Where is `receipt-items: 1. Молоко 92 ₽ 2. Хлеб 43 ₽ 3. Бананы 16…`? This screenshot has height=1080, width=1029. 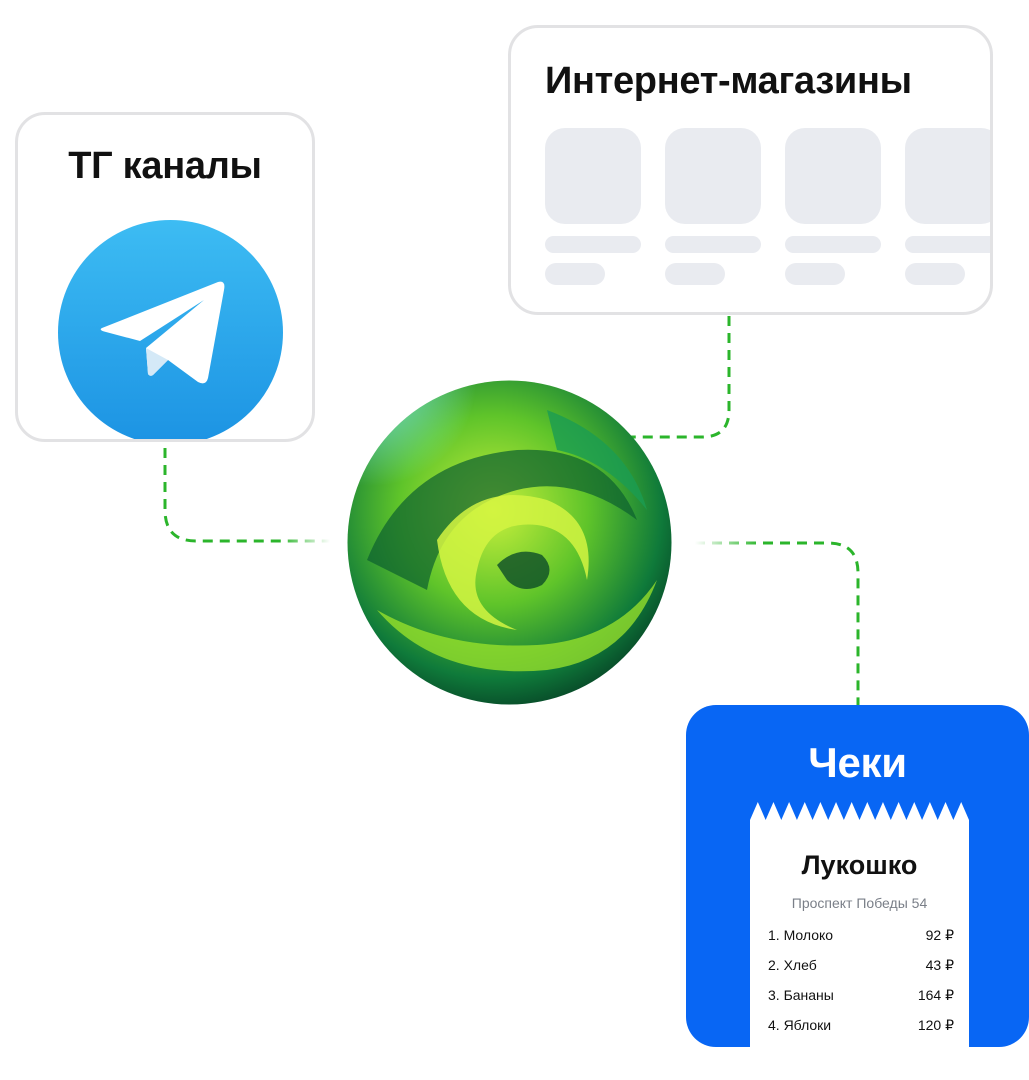 receipt-items: 1. Молоко 92 ₽ 2. Хлеб 43 ₽ 3. Бананы 16… is located at coordinates (861, 987).